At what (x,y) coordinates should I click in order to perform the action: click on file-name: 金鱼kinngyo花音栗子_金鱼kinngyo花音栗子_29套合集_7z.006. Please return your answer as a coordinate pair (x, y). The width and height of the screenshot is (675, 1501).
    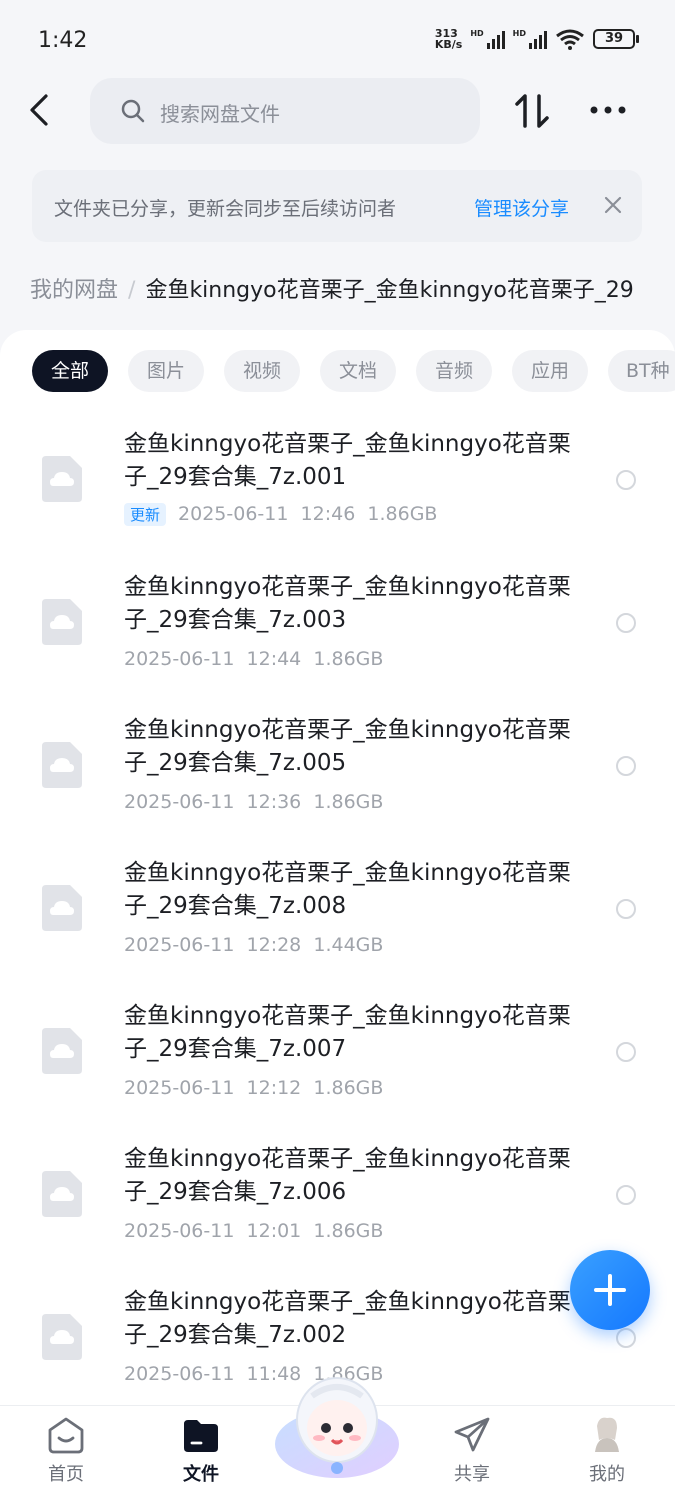
    Looking at the image, I should click on (347, 1175).